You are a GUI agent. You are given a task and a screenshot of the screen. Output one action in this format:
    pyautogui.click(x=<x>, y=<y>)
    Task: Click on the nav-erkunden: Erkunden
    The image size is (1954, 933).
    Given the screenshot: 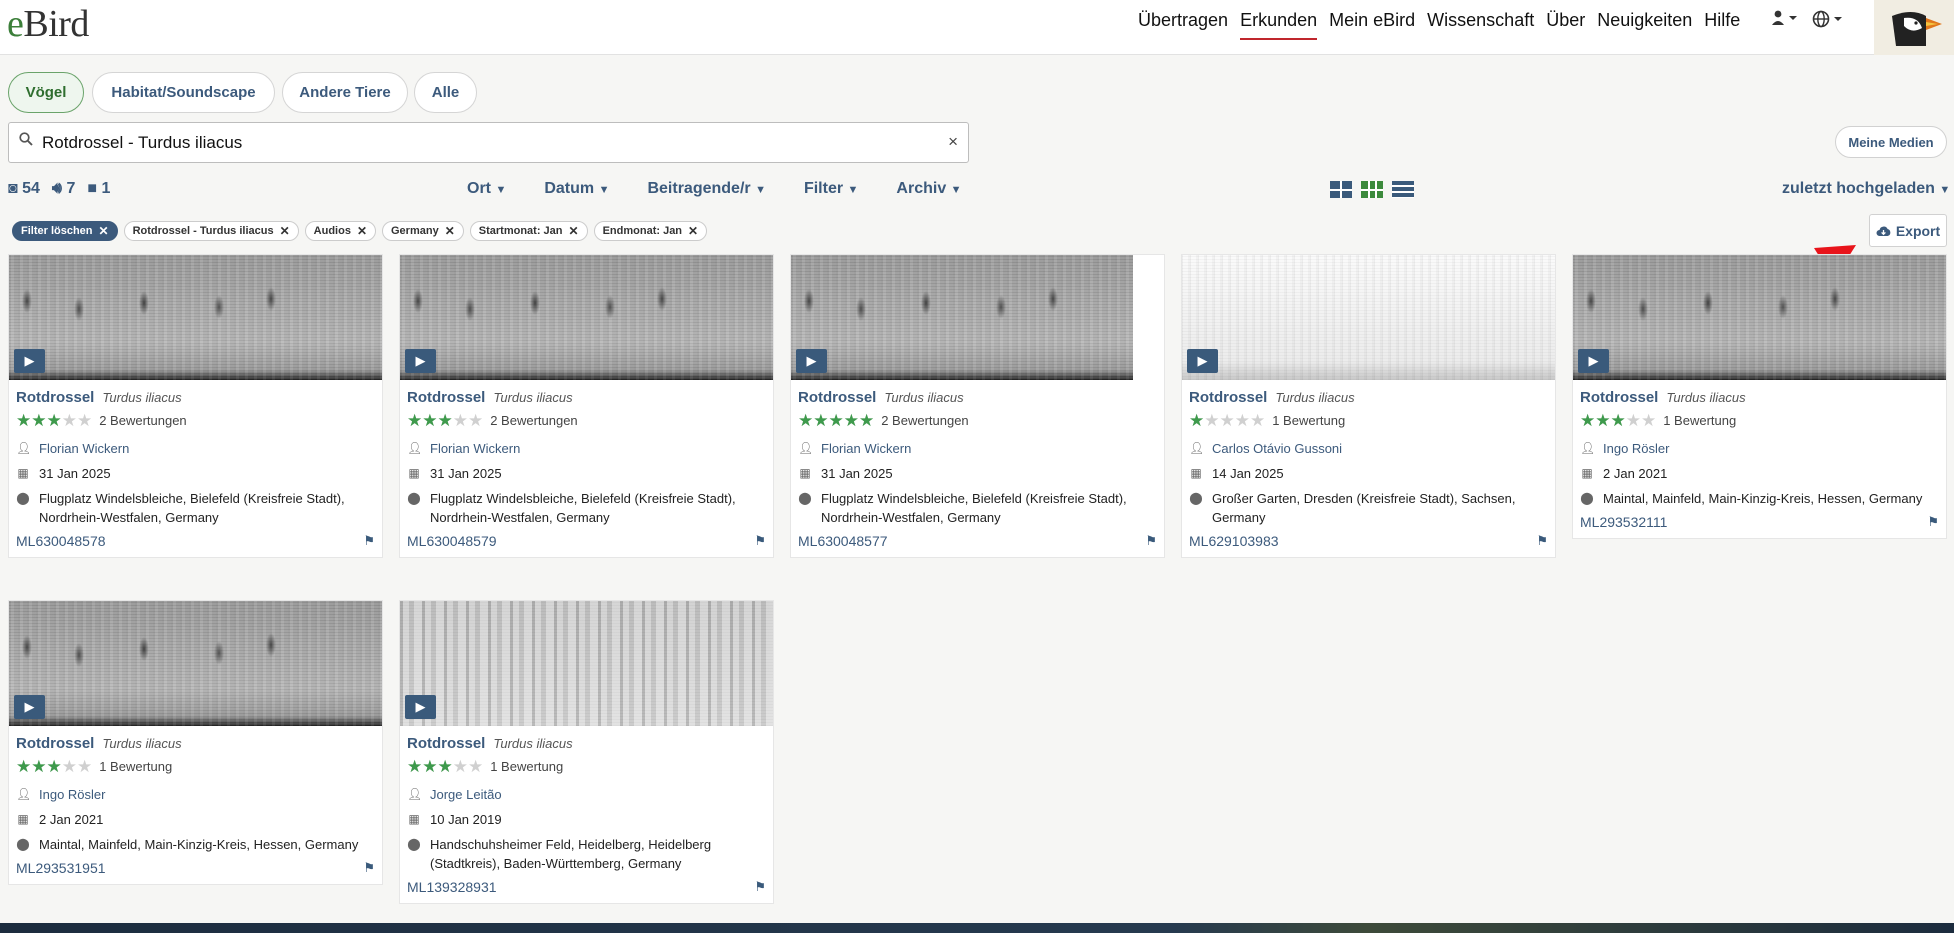 What is the action you would take?
    pyautogui.click(x=1279, y=25)
    